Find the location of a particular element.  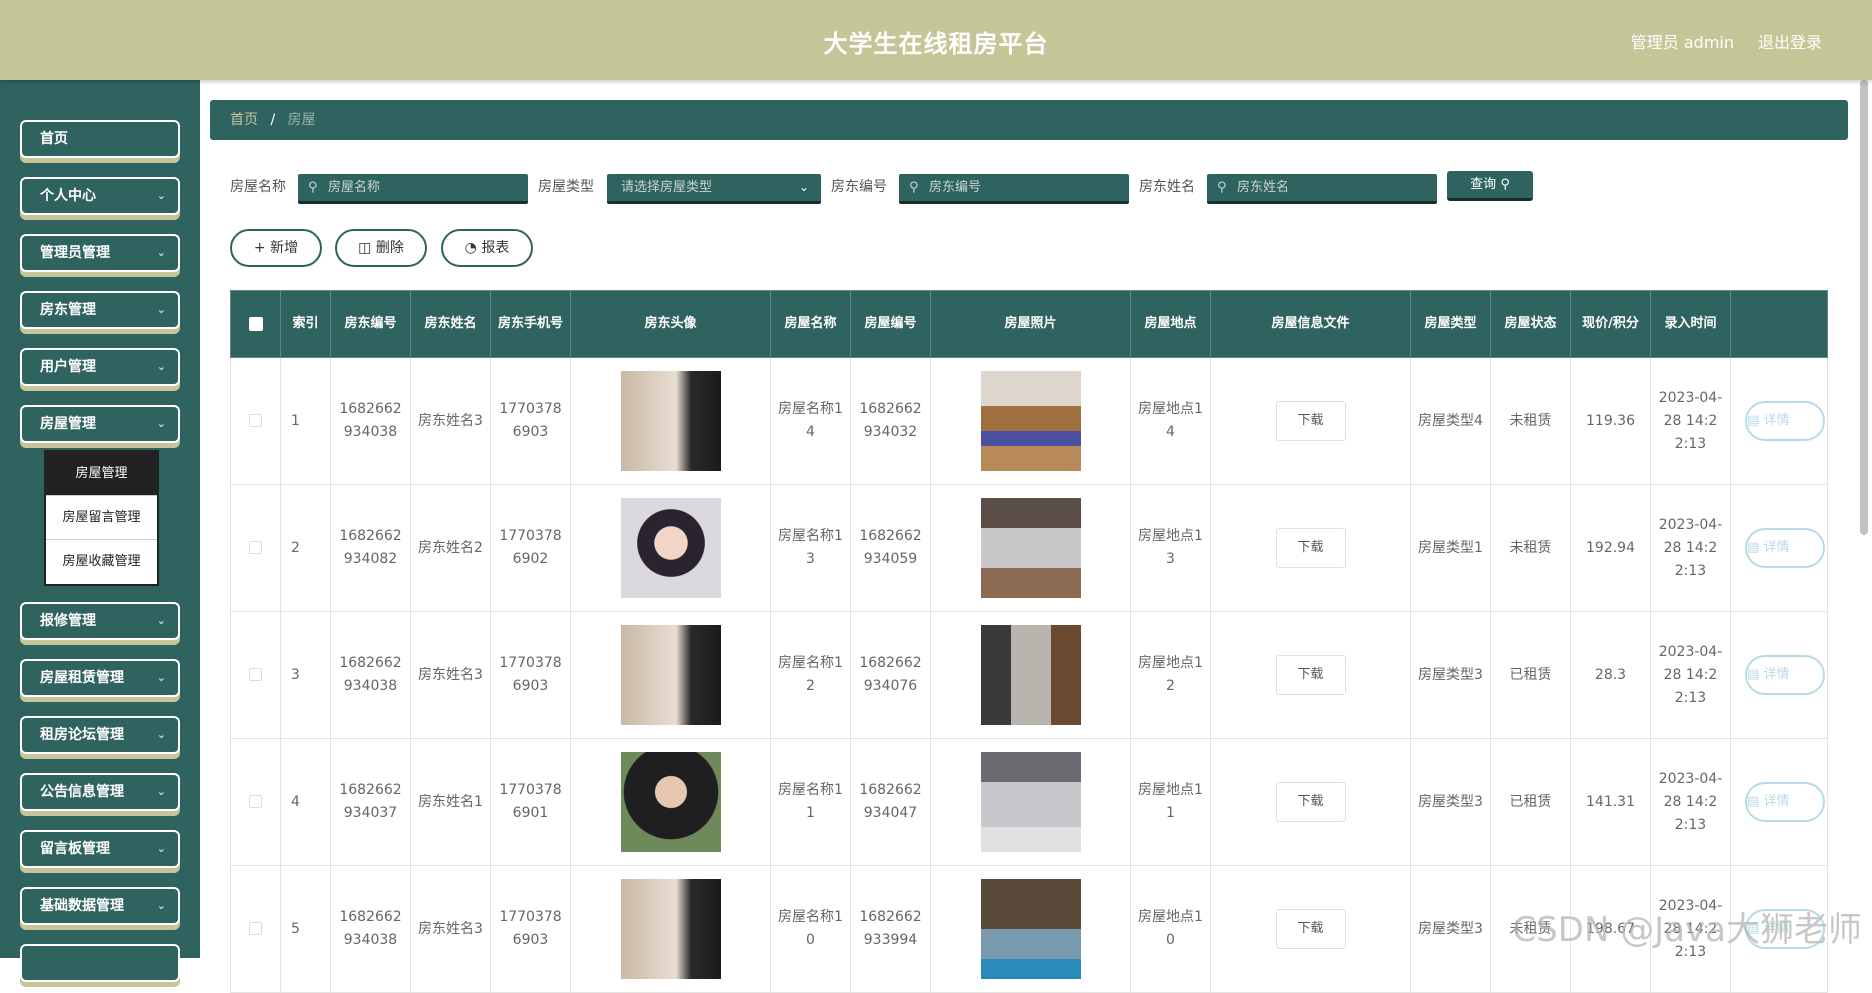

column-header: 房屋信息文件 is located at coordinates (1310, 324).